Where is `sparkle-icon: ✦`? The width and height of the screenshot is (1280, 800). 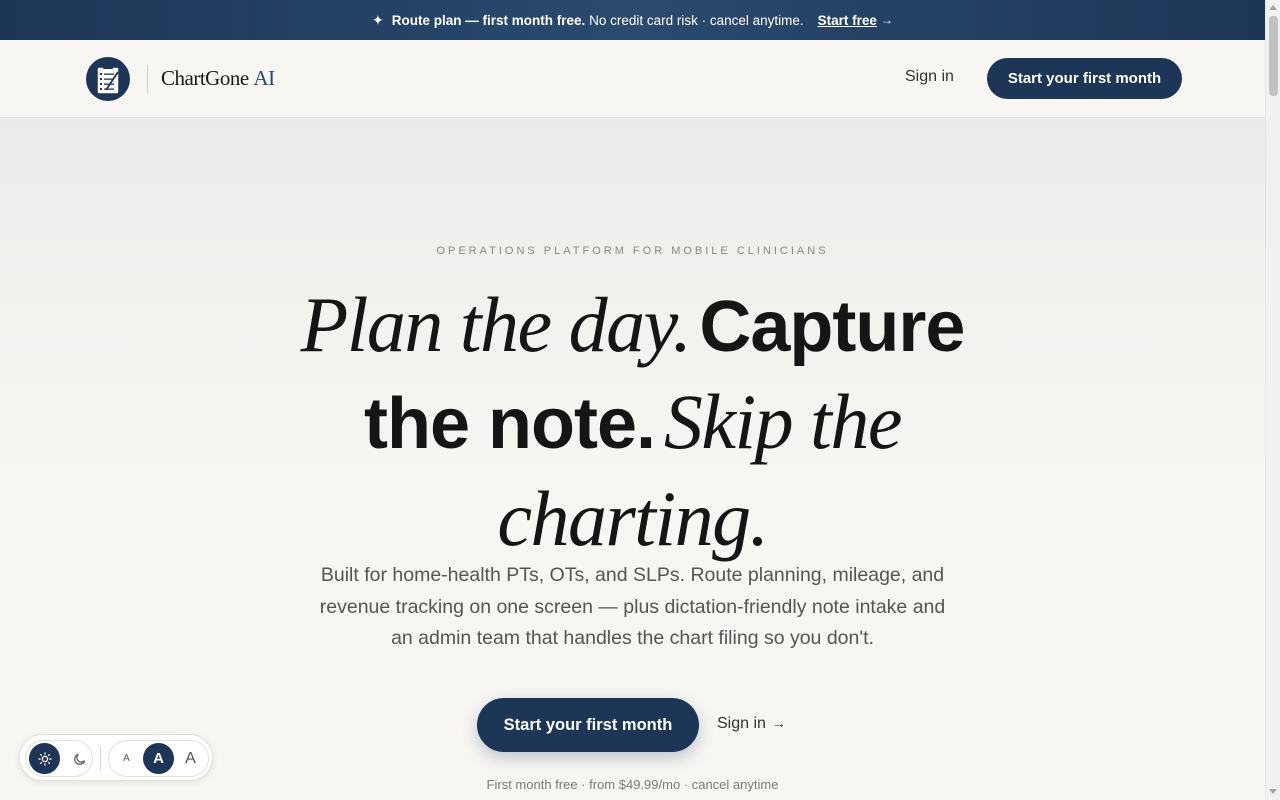 sparkle-icon: ✦ is located at coordinates (378, 19).